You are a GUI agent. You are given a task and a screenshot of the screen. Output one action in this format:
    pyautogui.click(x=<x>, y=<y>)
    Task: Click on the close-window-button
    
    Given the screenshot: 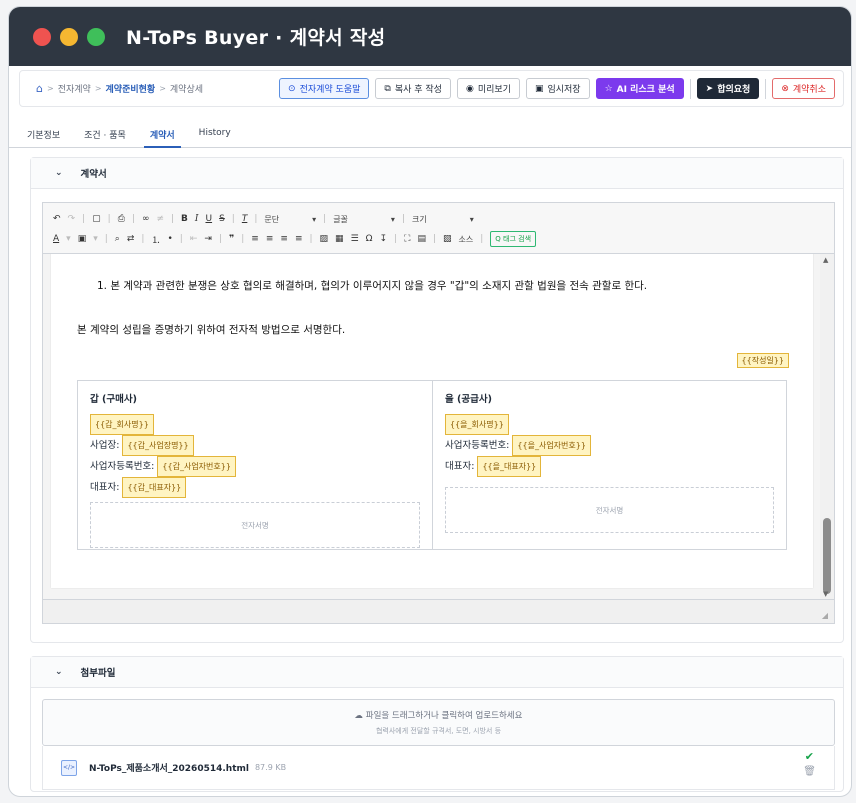 What is the action you would take?
    pyautogui.click(x=42, y=36)
    